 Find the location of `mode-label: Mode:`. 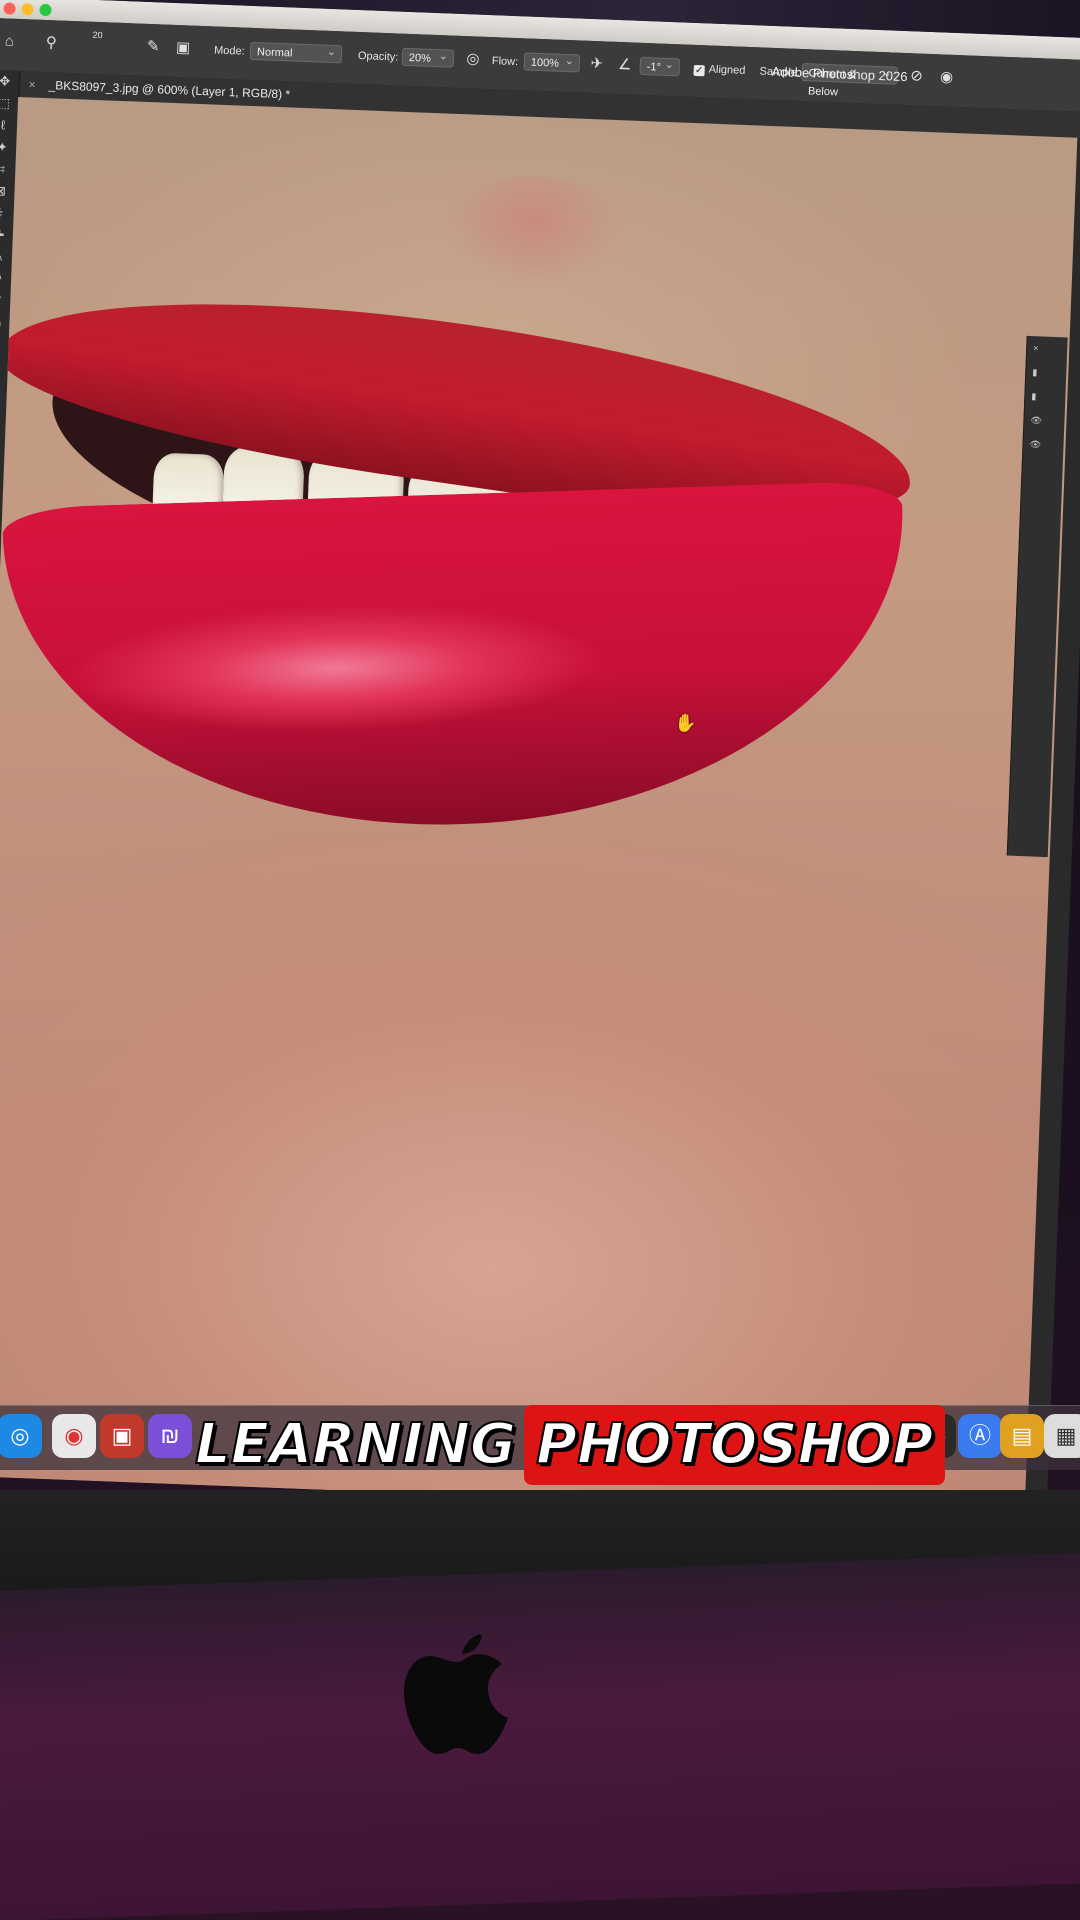

mode-label: Mode: is located at coordinates (229, 51).